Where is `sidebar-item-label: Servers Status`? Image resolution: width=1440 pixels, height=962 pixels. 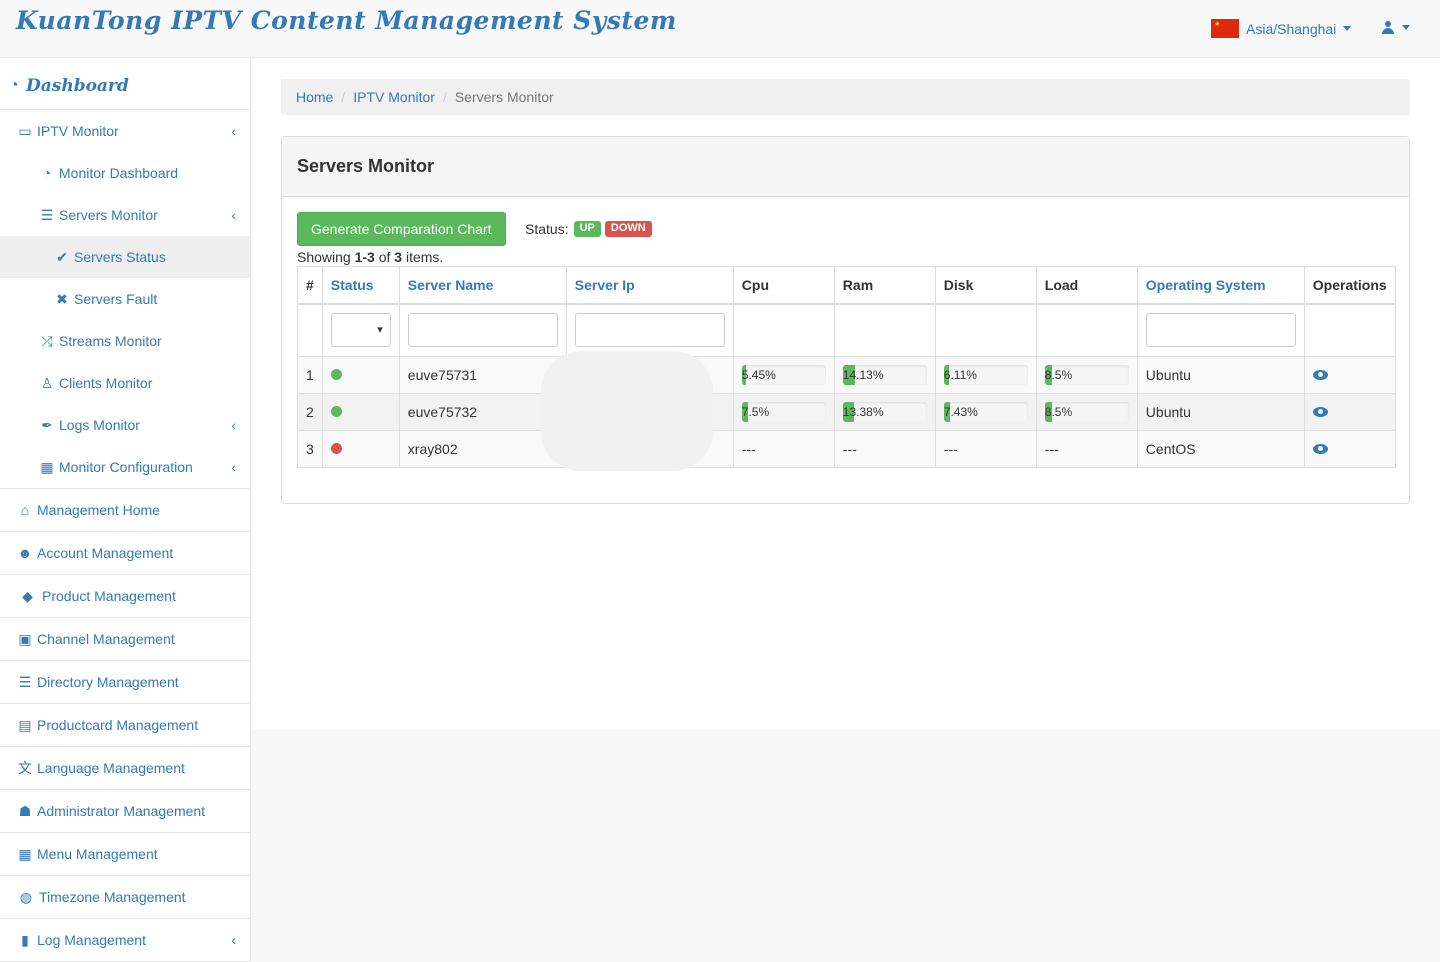
sidebar-item-label: Servers Status is located at coordinates (120, 257).